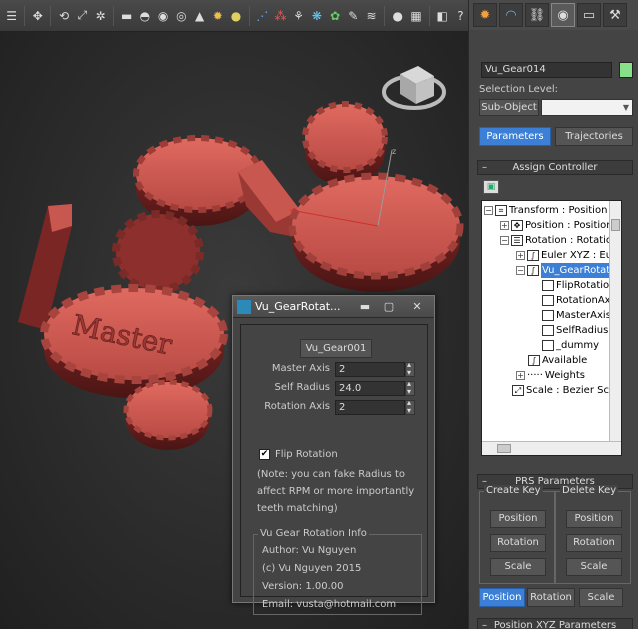 This screenshot has height=629, width=638. Describe the element at coordinates (442, 16) in the screenshot. I see `settings-icon: ◧` at that location.